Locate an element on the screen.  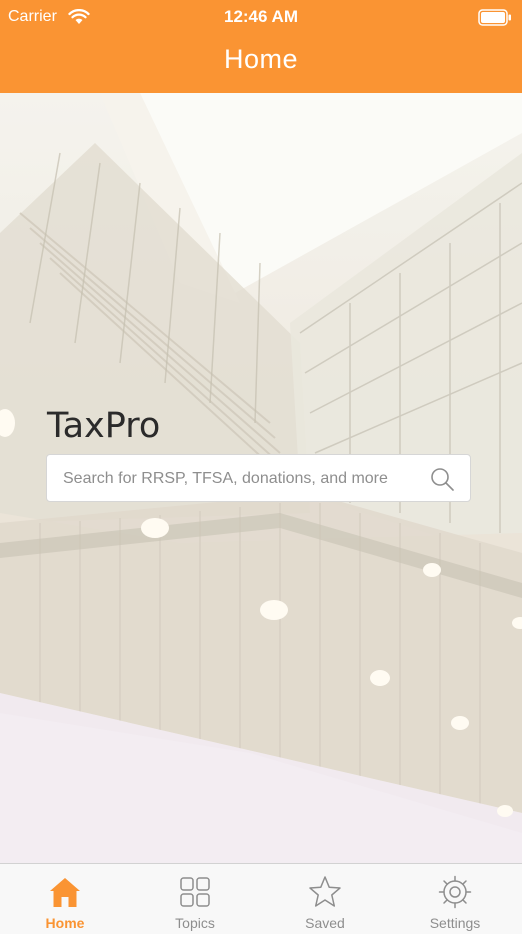
tab-settings: Settings is located at coordinates (455, 899).